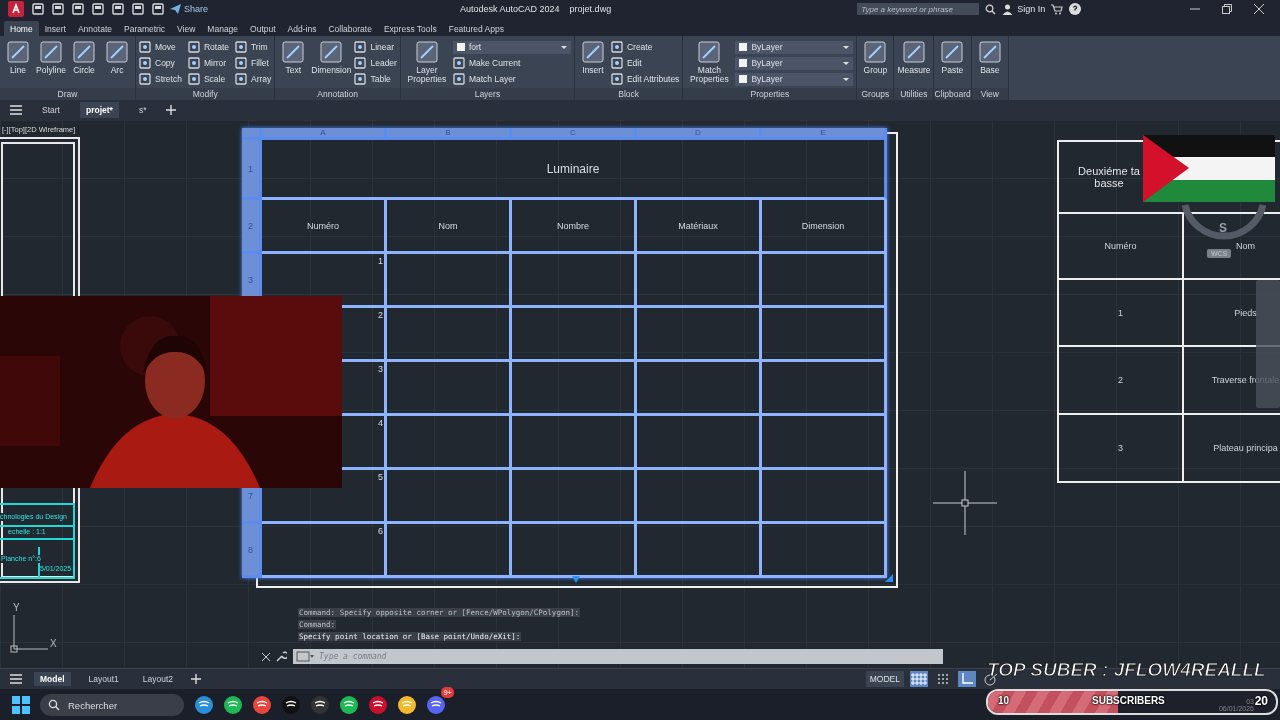 Image resolution: width=1280 pixels, height=720 pixels. I want to click on stream-overlay-text: TOP SUBER : JFLOW4REALLL, so click(1126, 670).